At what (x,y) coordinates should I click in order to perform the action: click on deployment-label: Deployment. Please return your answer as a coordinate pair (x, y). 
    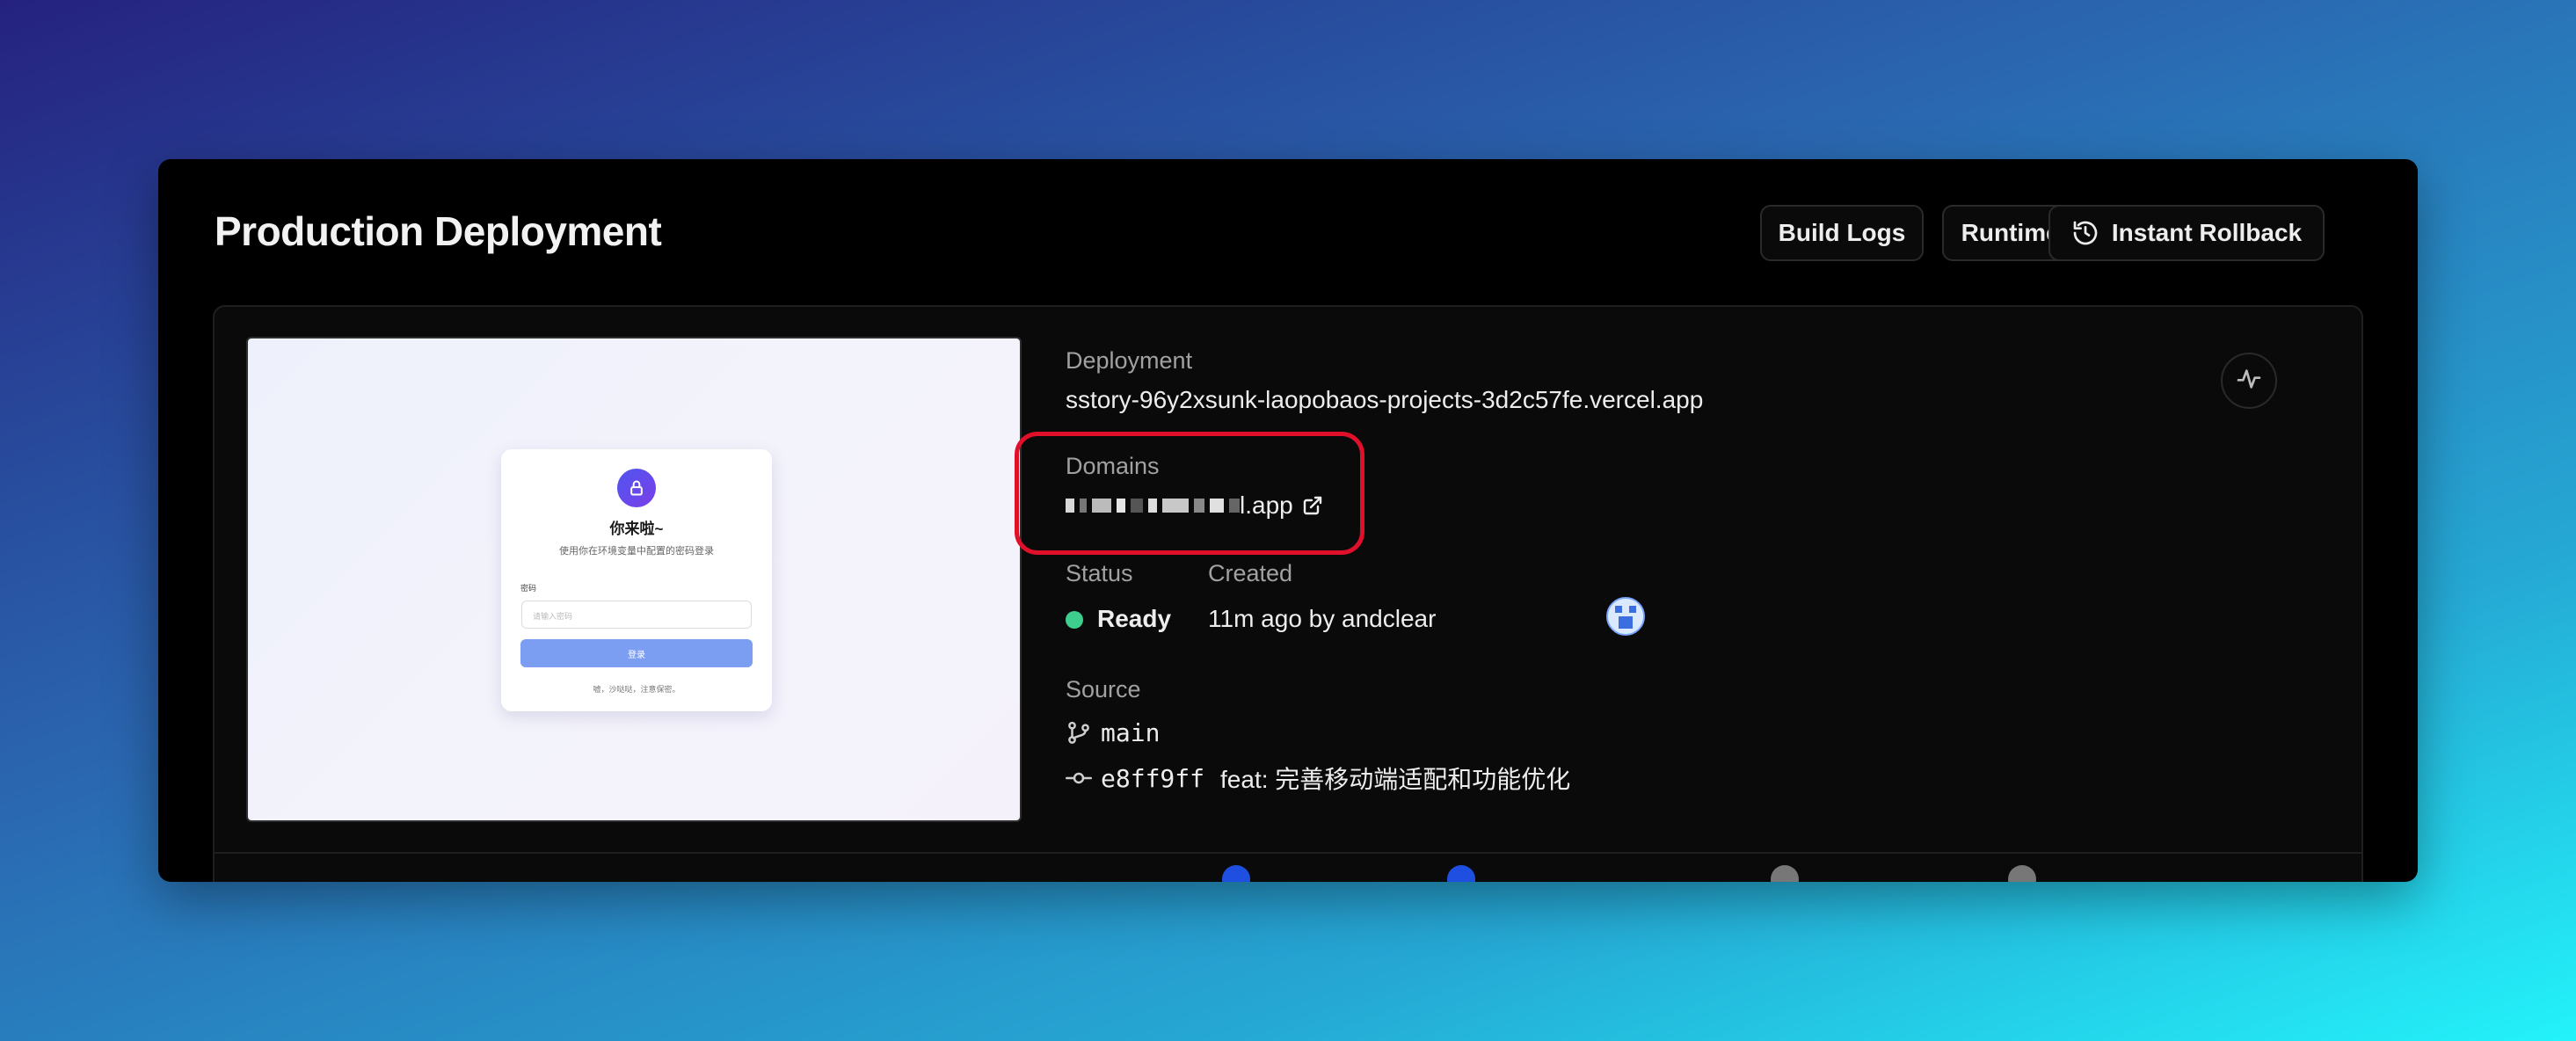
    Looking at the image, I should click on (1129, 361).